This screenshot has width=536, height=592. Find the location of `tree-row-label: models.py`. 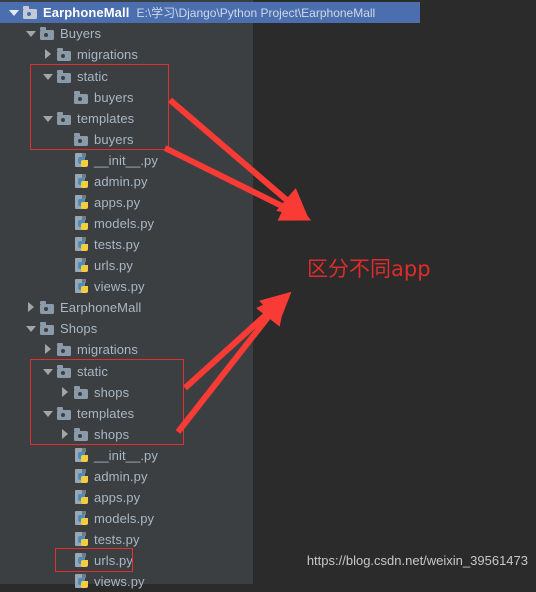

tree-row-label: models.py is located at coordinates (124, 223).